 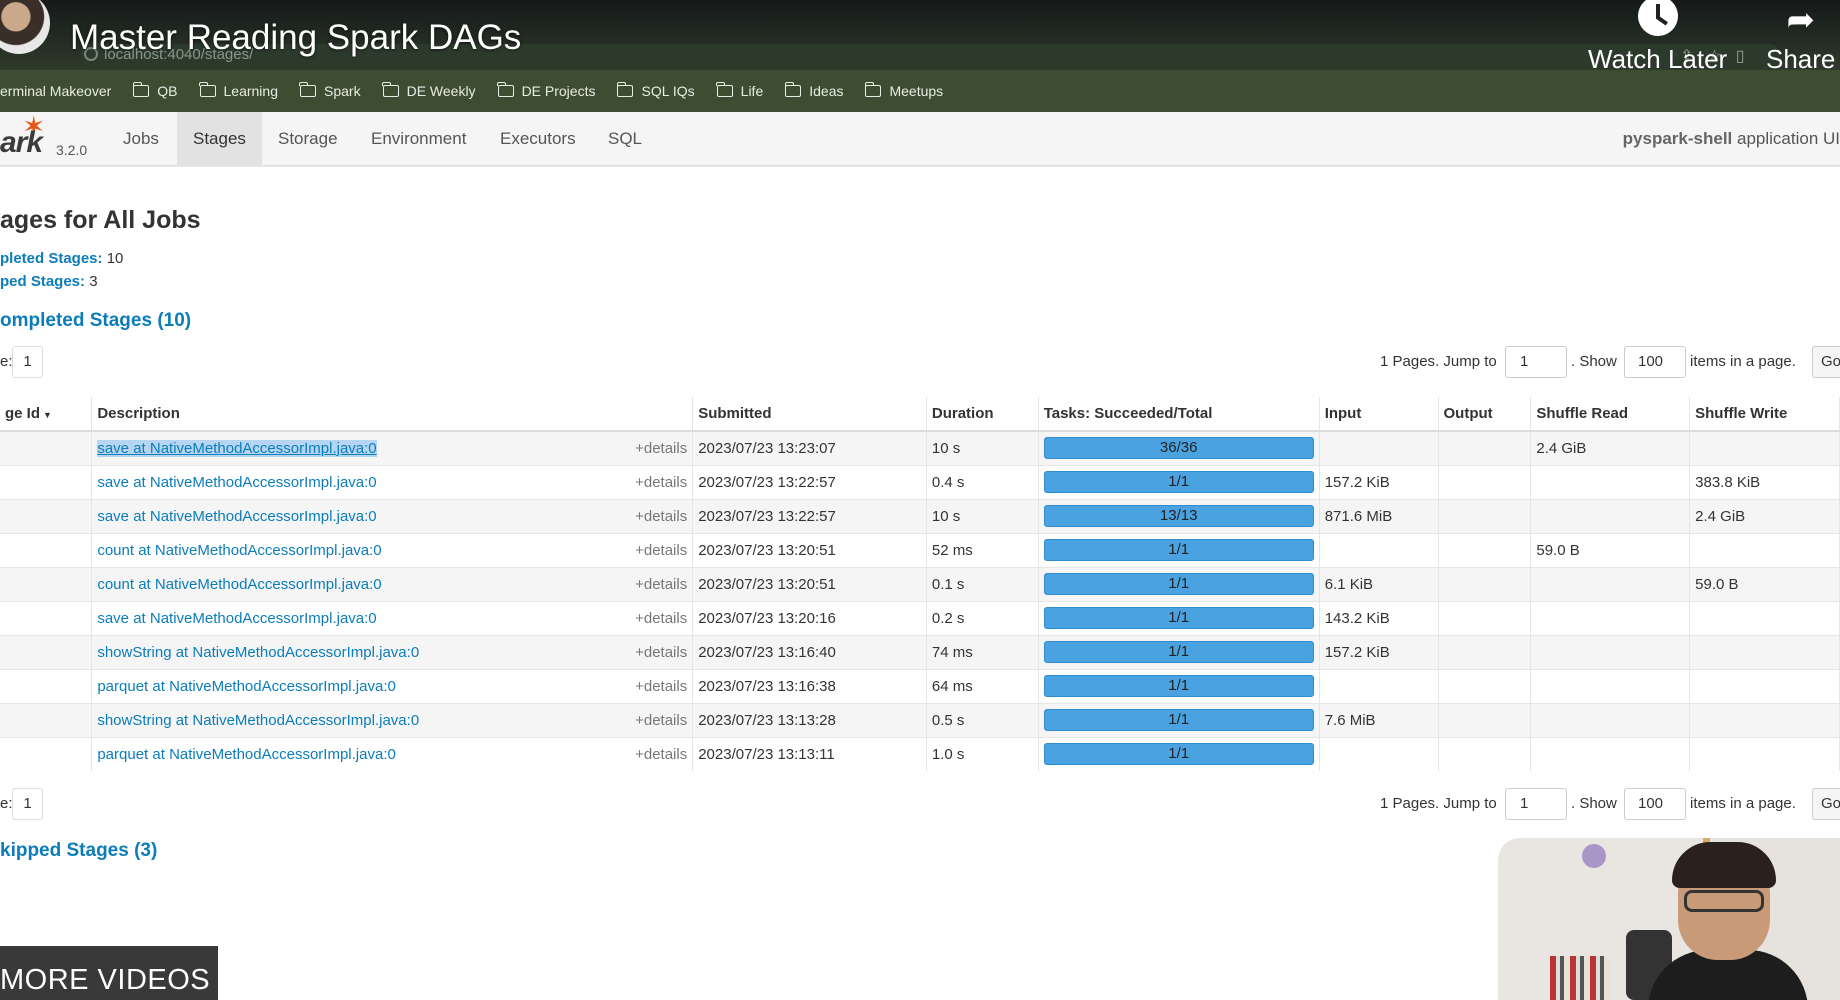 I want to click on bookmark-item: Ideas, so click(x=814, y=90).